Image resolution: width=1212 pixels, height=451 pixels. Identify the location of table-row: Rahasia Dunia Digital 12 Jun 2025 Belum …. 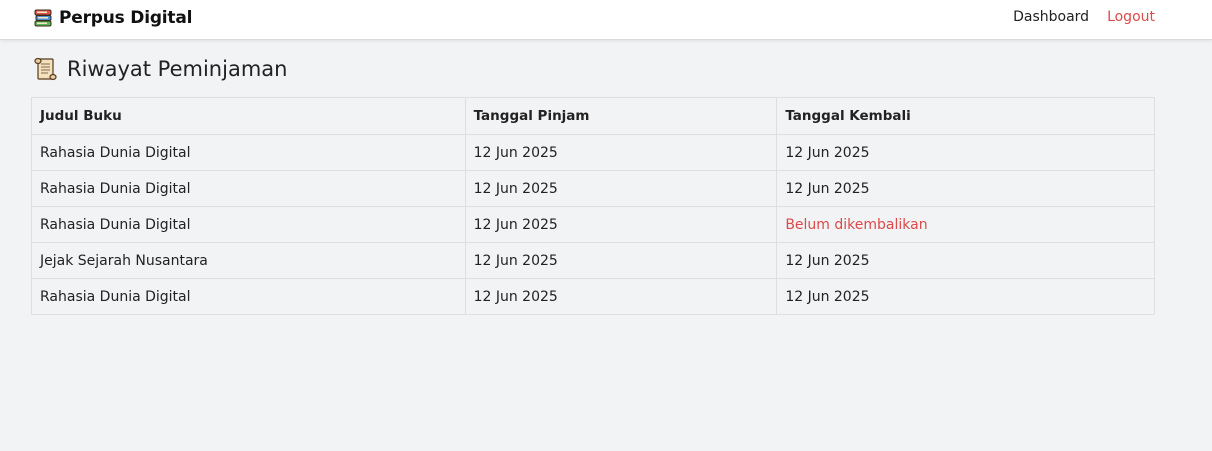
(593, 224).